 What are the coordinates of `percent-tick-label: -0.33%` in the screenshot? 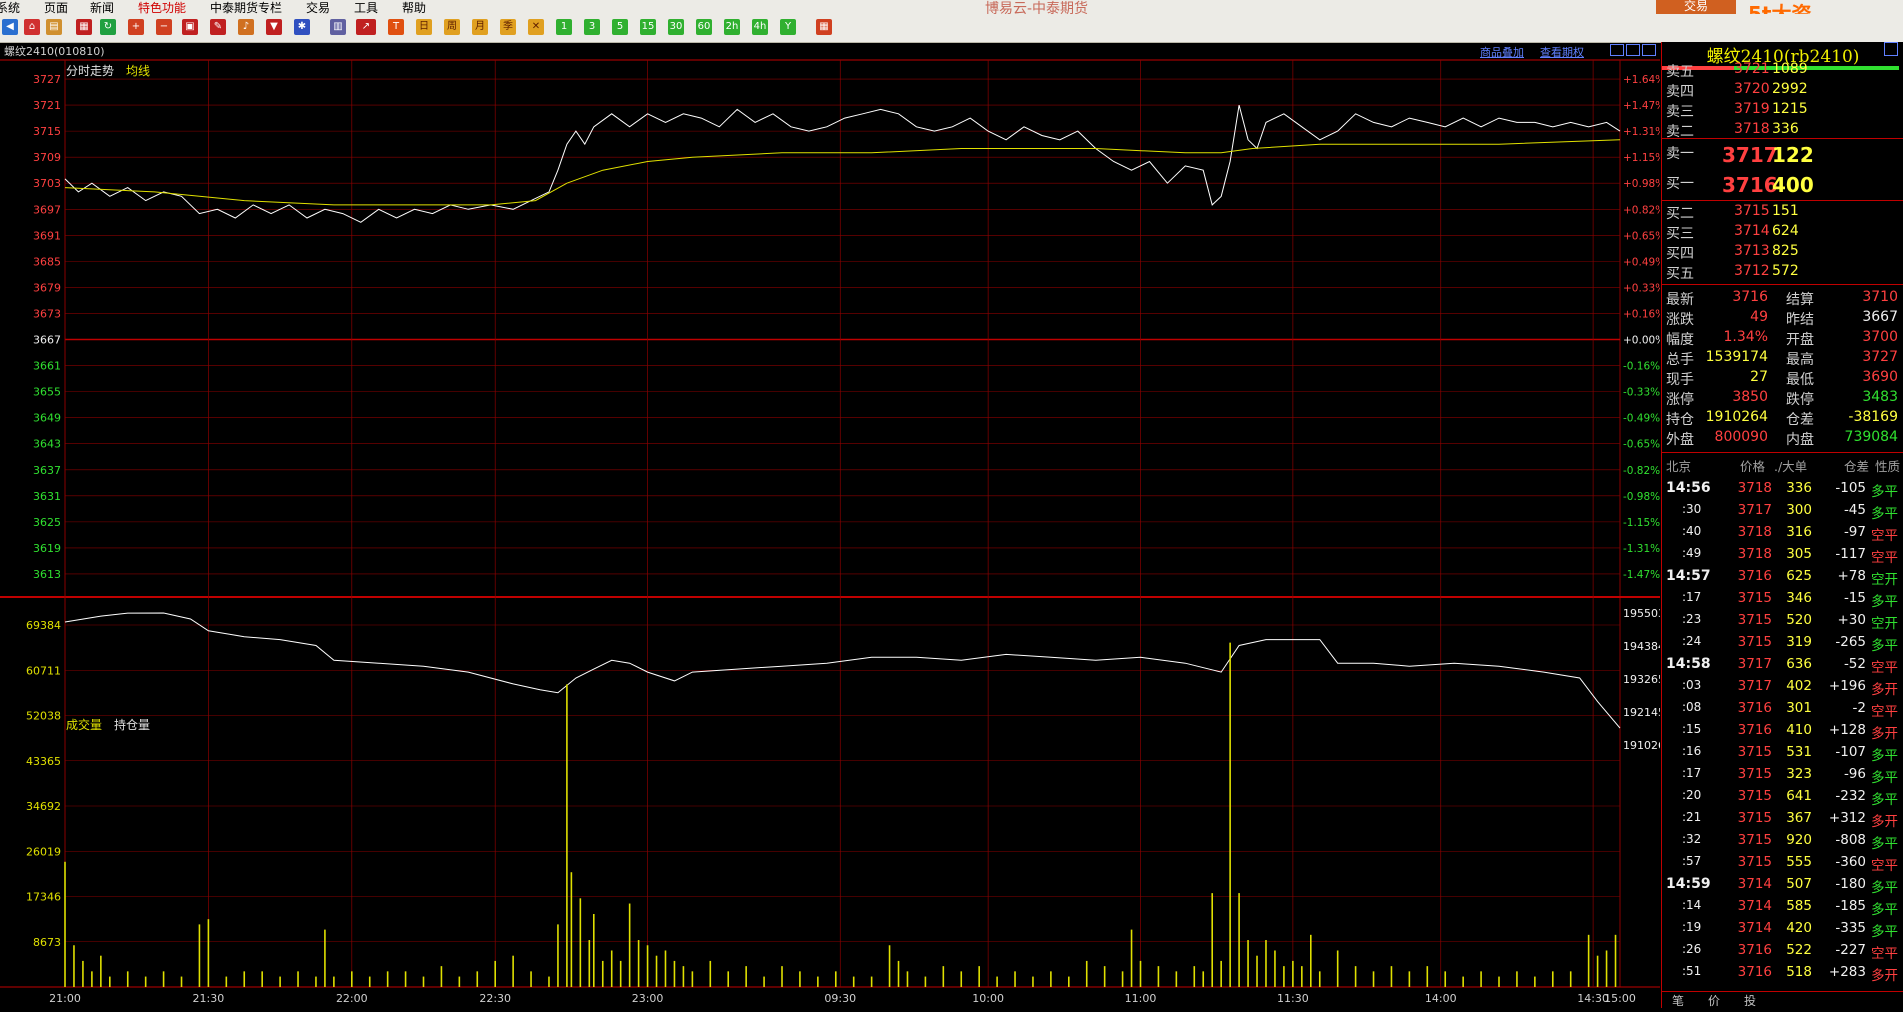 It's located at (1641, 393).